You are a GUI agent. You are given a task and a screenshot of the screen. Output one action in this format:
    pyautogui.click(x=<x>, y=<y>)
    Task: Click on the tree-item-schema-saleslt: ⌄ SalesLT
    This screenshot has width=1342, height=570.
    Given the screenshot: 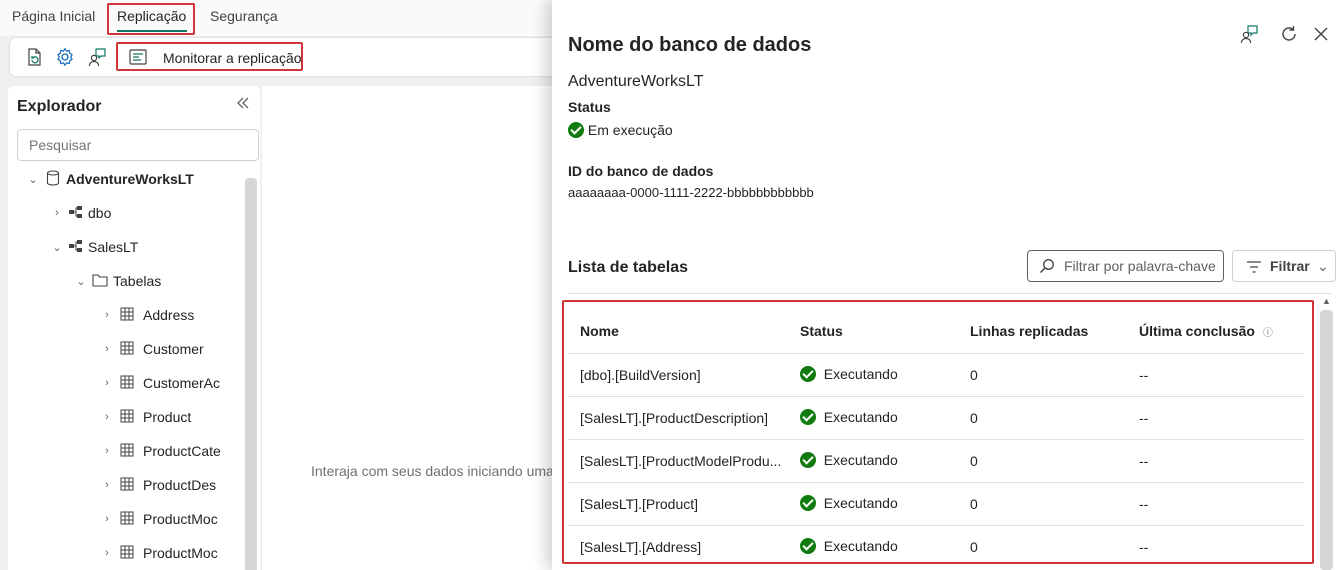 What is the action you would take?
    pyautogui.click(x=94, y=247)
    